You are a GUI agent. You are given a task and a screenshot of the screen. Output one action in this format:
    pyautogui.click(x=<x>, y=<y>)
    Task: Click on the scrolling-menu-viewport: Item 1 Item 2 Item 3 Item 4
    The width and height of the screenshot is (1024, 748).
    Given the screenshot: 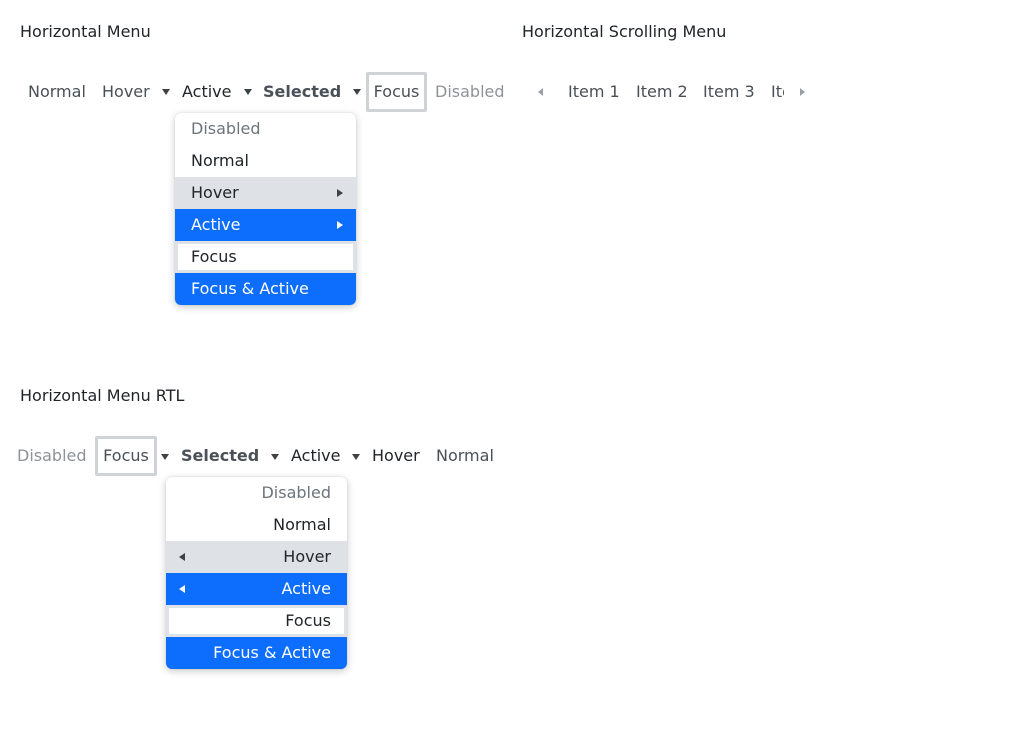 What is the action you would take?
    pyautogui.click(x=668, y=92)
    